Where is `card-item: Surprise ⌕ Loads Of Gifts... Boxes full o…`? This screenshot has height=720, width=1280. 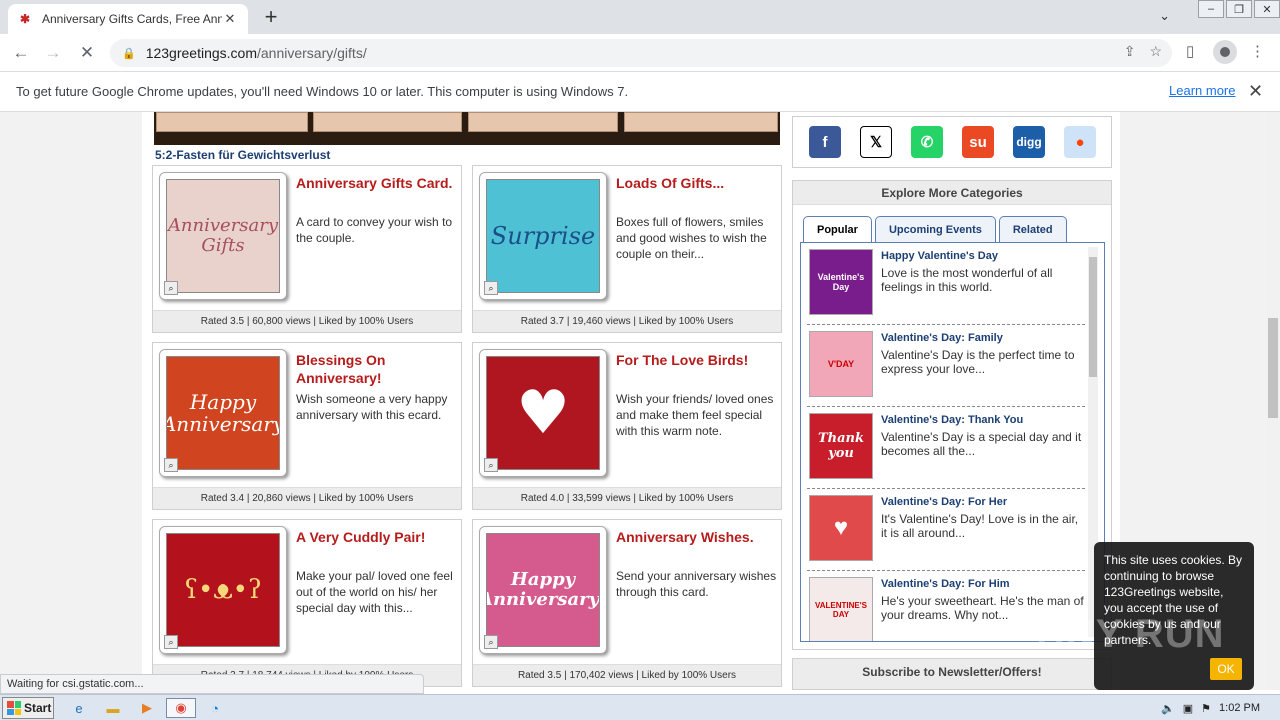
card-item: Surprise ⌕ Loads Of Gifts... Boxes full o… is located at coordinates (627, 249).